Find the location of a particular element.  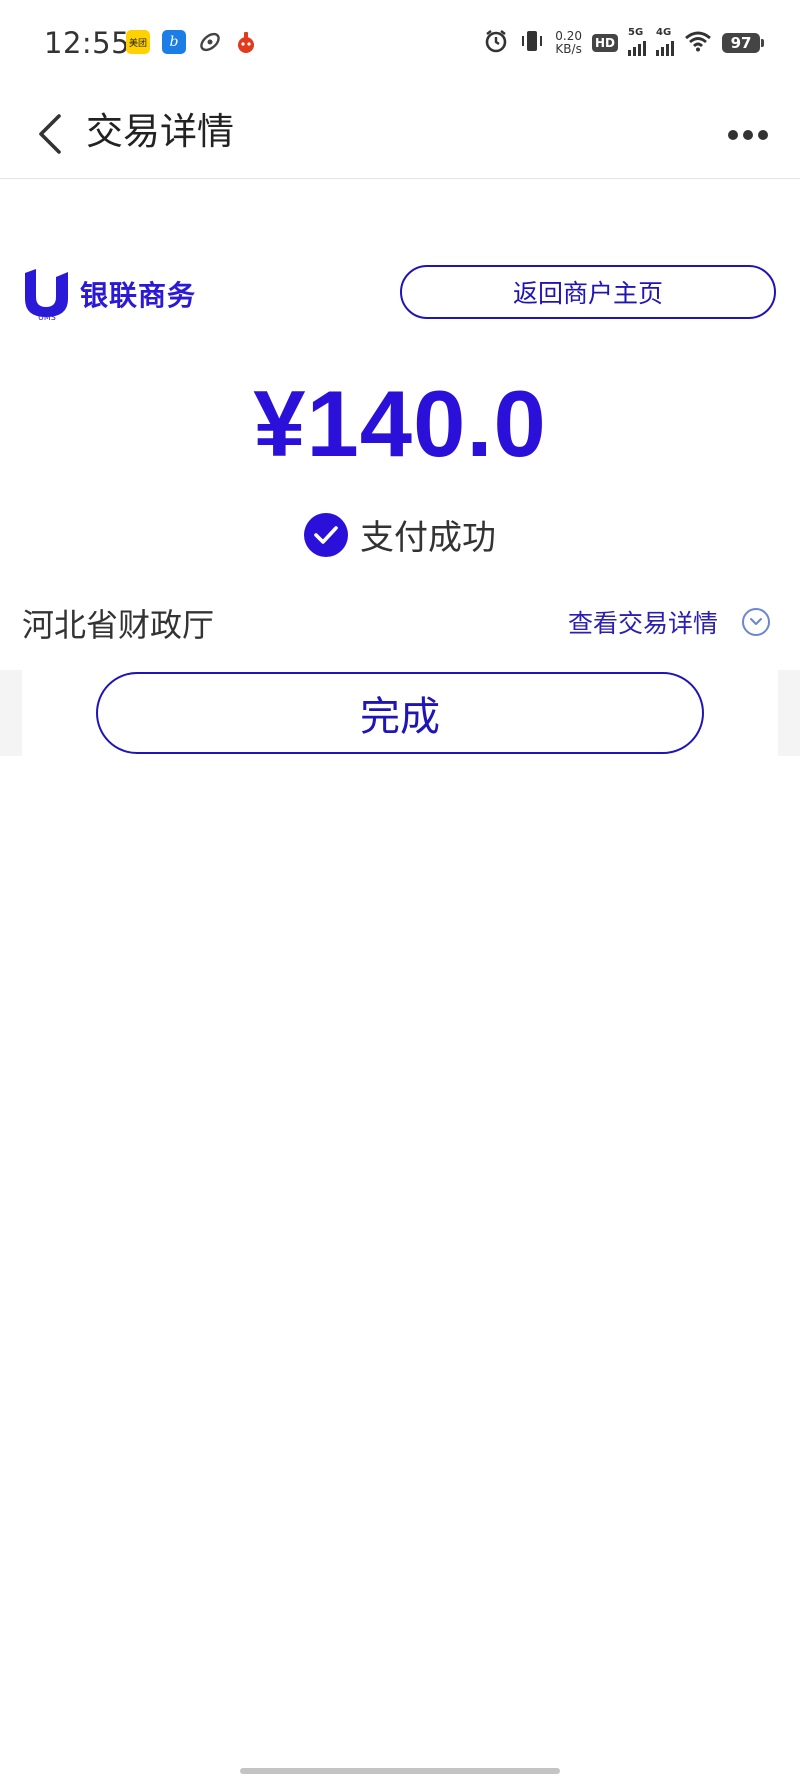

payment-status: 支付成功 is located at coordinates (400, 534).